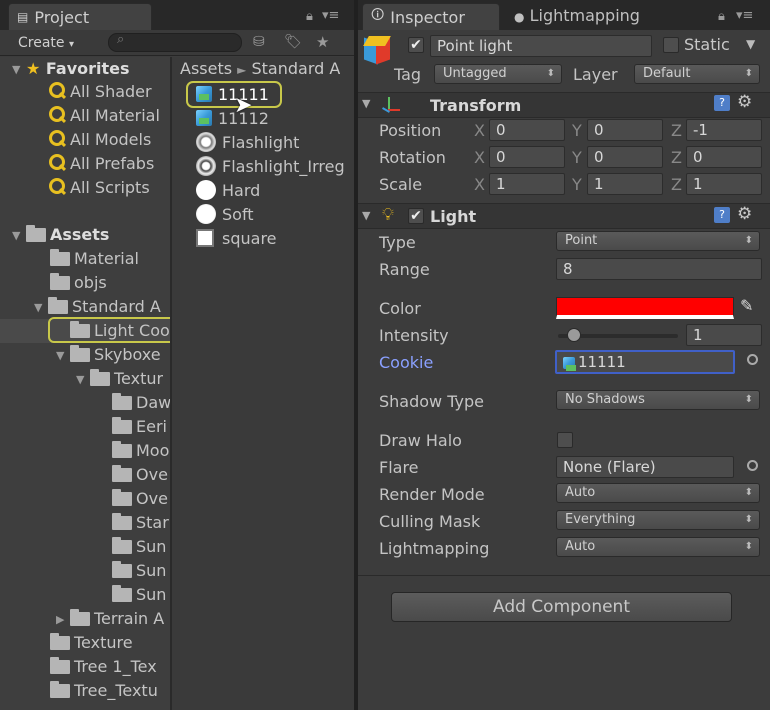 The image size is (770, 710). Describe the element at coordinates (645, 362) in the screenshot. I see `cookie-field: 11111` at that location.